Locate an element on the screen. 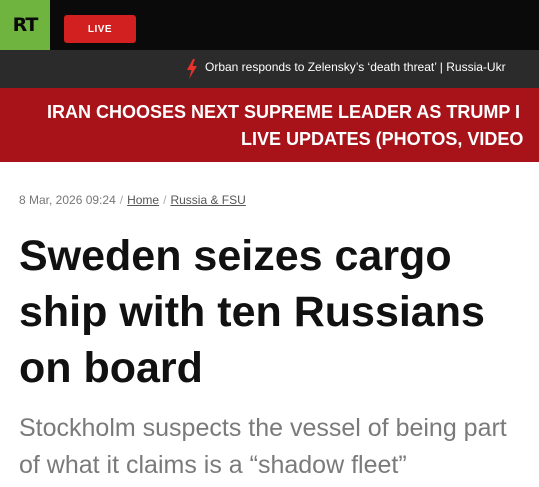  top-navigation-bar: RT LIVE is located at coordinates (269, 25).